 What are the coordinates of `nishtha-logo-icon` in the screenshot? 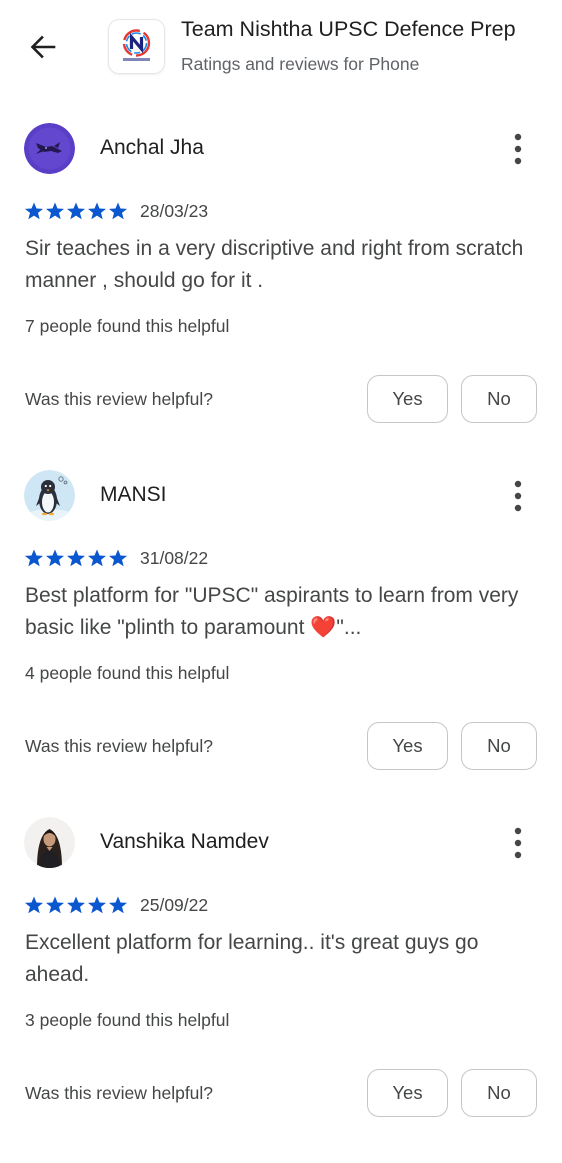 It's located at (136, 45).